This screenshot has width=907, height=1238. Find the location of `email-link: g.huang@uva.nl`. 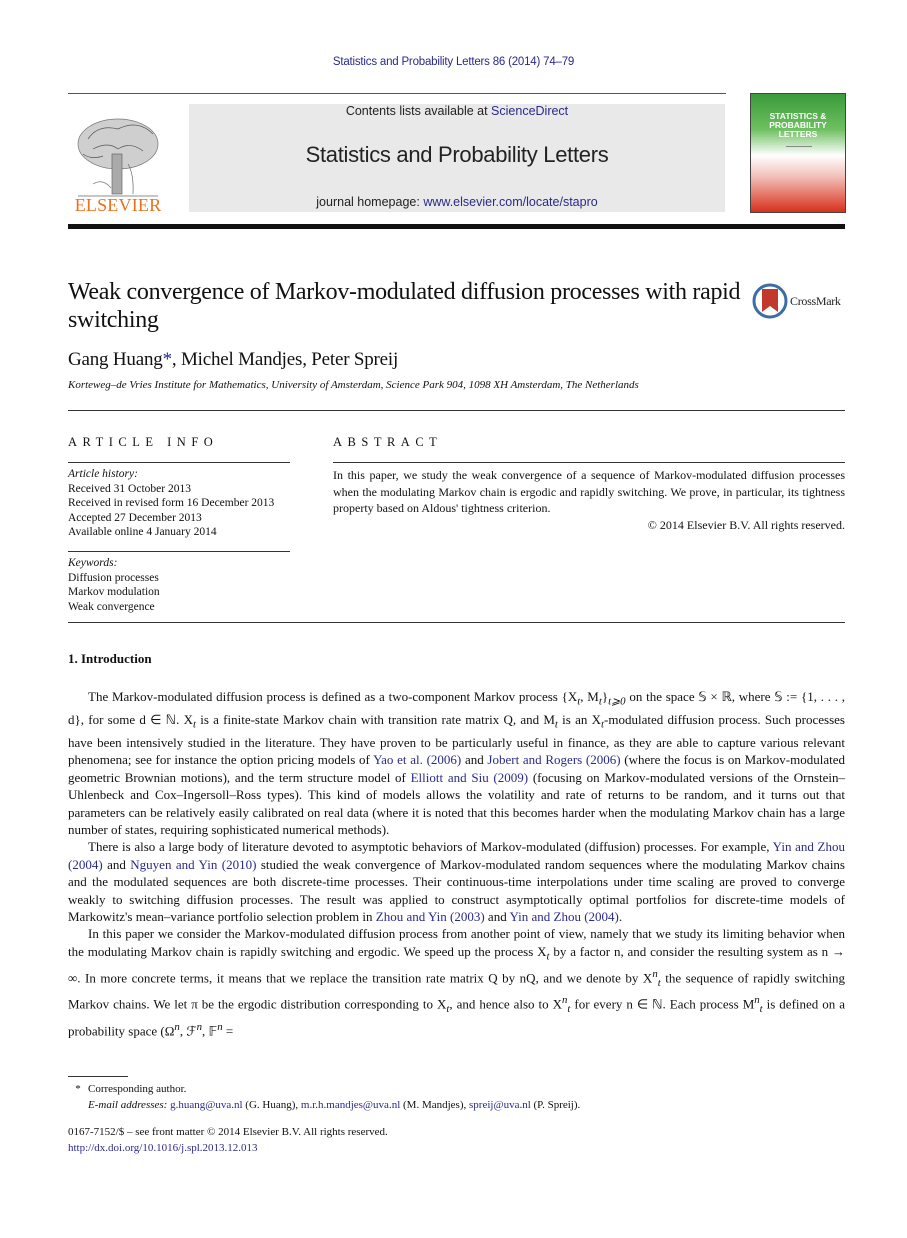

email-link: g.huang@uva.nl is located at coordinates (206, 1105).